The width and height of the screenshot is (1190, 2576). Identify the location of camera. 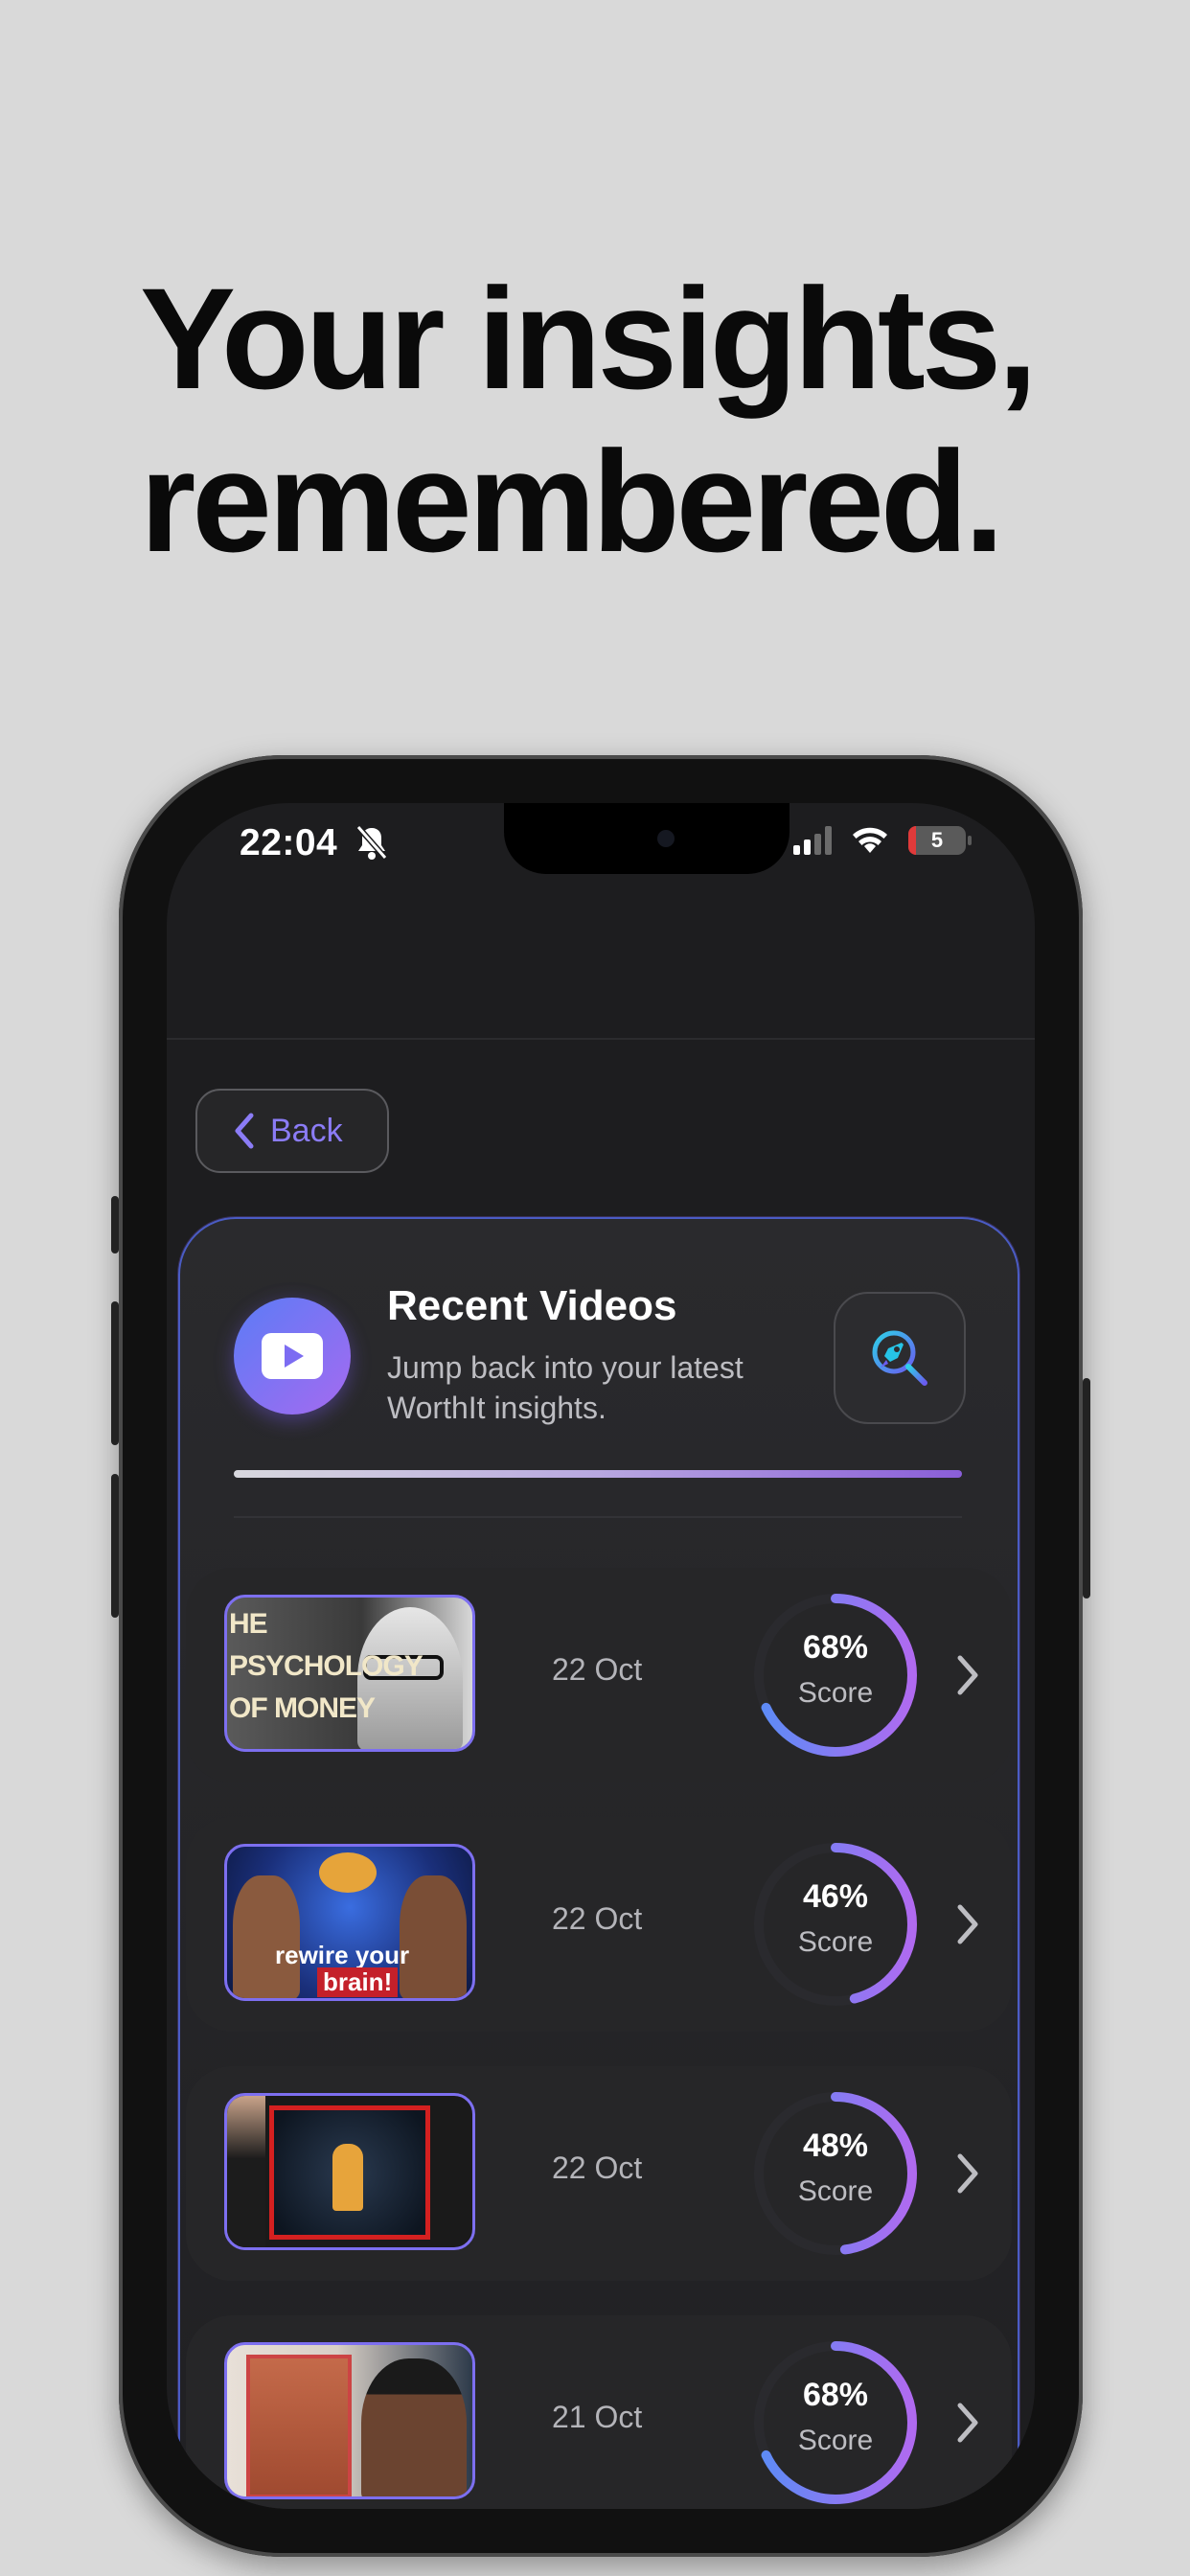
(666, 838).